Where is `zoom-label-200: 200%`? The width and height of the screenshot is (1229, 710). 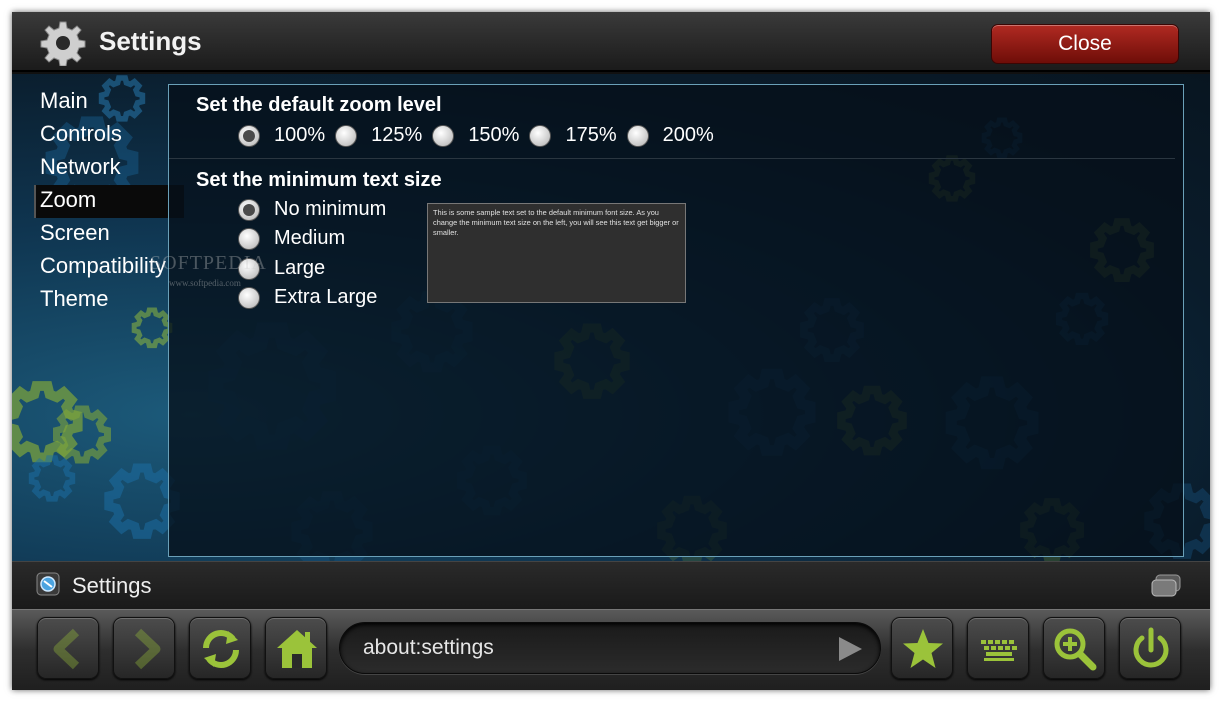 zoom-label-200: 200% is located at coordinates (688, 135).